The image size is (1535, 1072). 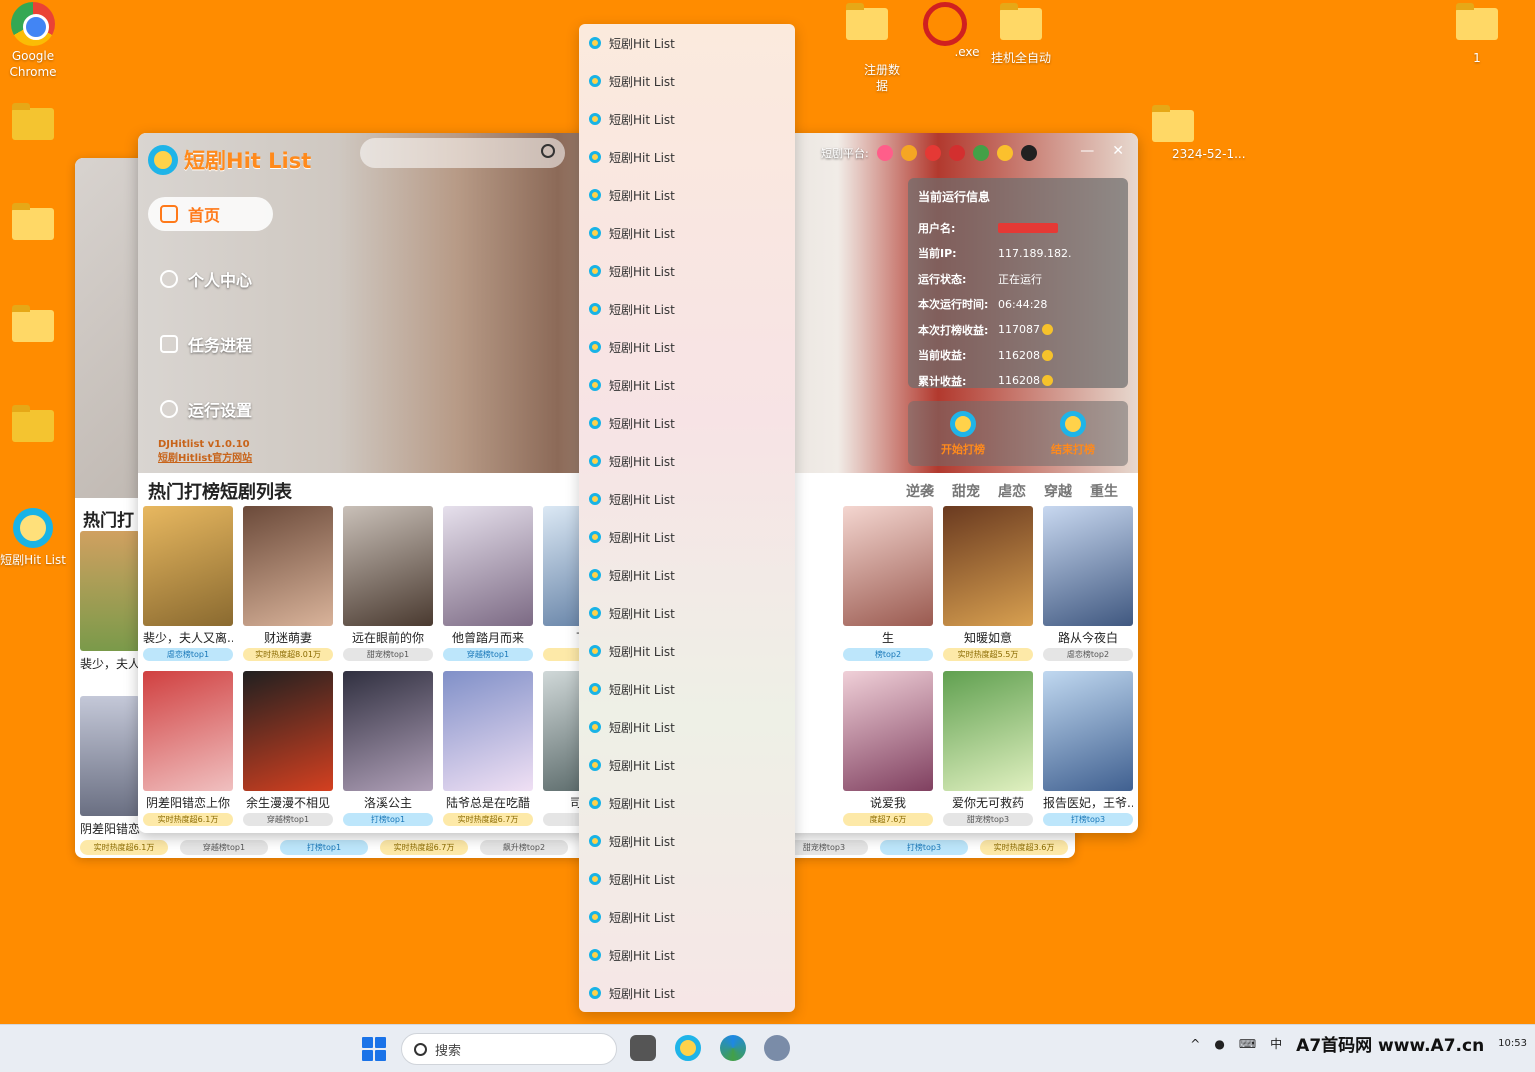 What do you see at coordinates (1276, 1043) in the screenshot?
I see `ime-indicator: 中` at bounding box center [1276, 1043].